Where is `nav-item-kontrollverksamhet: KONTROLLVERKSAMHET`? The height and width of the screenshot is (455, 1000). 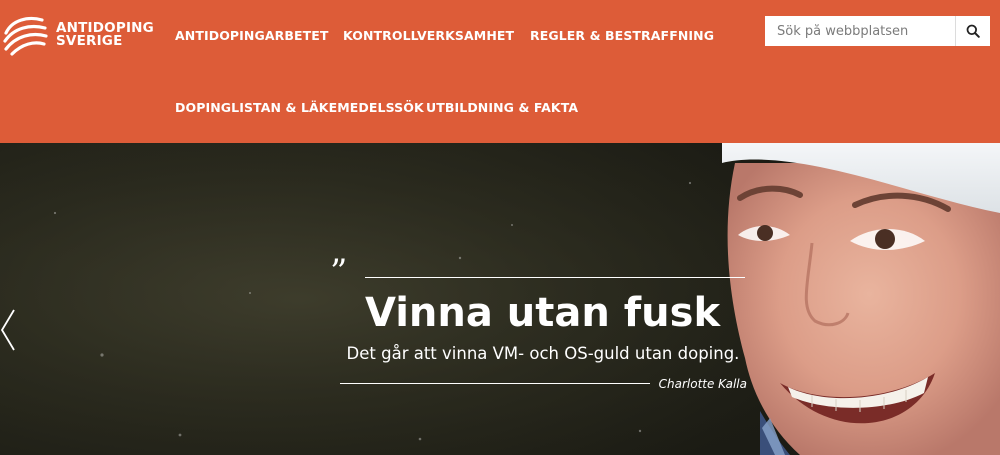
nav-item-kontrollverksamhet: KONTROLLVERKSAMHET is located at coordinates (428, 35).